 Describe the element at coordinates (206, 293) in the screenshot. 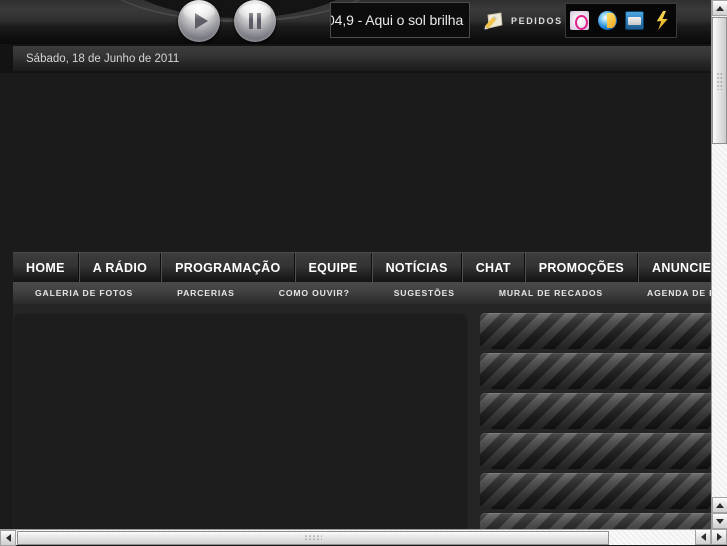

I see `subnav-item-parcerias: PARCERIAS` at that location.